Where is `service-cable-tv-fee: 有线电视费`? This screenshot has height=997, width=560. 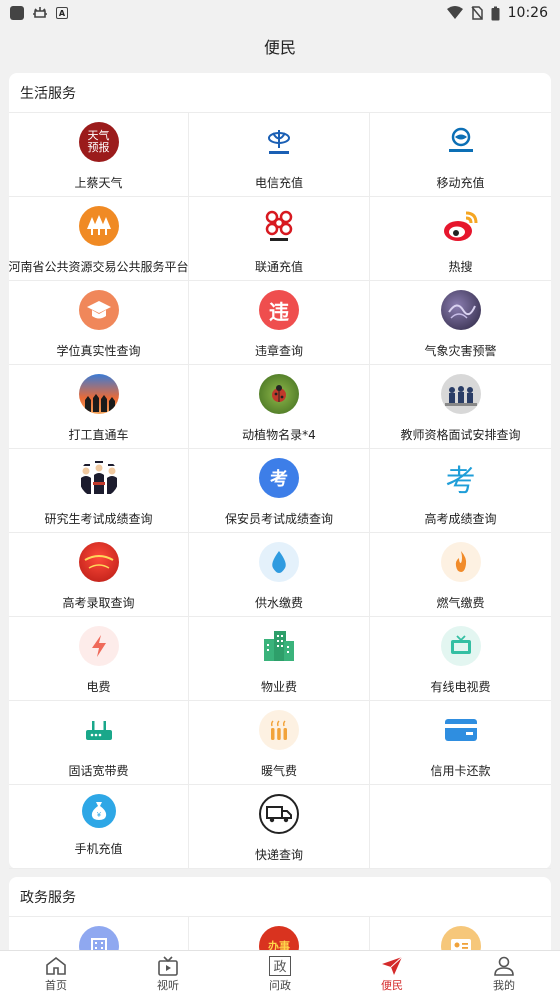 service-cable-tv-fee: 有线电视费 is located at coordinates (460, 659).